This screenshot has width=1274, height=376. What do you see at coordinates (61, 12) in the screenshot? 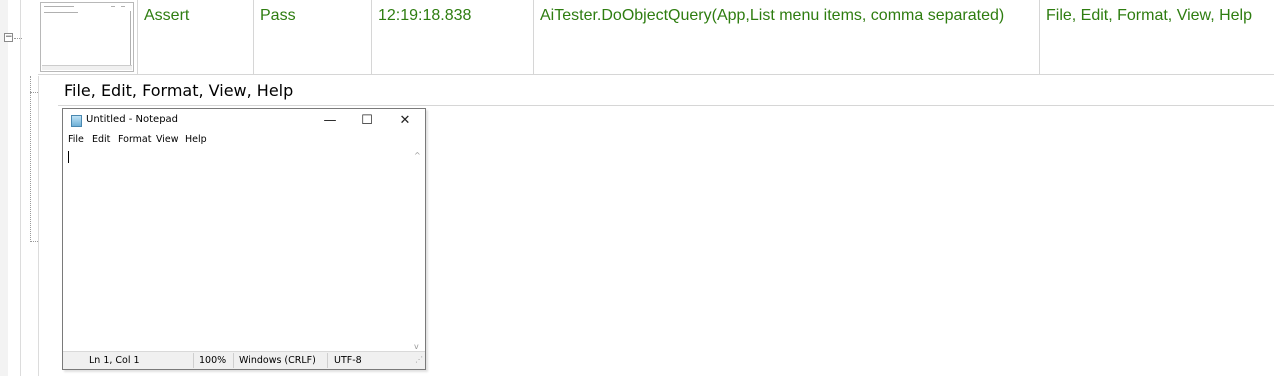
I see `thumbnail-menu-line` at bounding box center [61, 12].